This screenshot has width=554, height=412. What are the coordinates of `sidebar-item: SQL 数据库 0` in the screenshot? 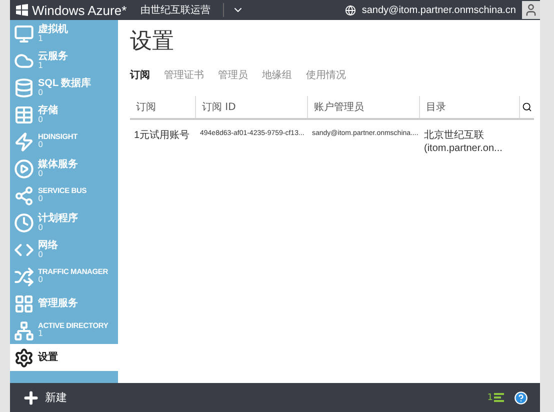 It's located at (64, 87).